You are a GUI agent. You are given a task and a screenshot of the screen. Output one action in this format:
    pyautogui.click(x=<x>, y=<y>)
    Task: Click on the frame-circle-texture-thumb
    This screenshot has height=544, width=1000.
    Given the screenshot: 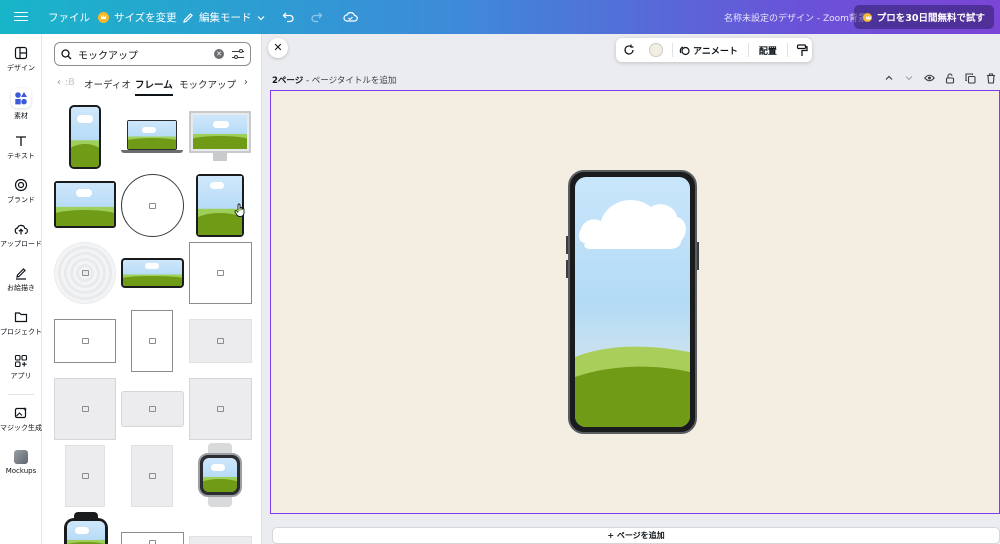 What is the action you would take?
    pyautogui.click(x=85, y=273)
    